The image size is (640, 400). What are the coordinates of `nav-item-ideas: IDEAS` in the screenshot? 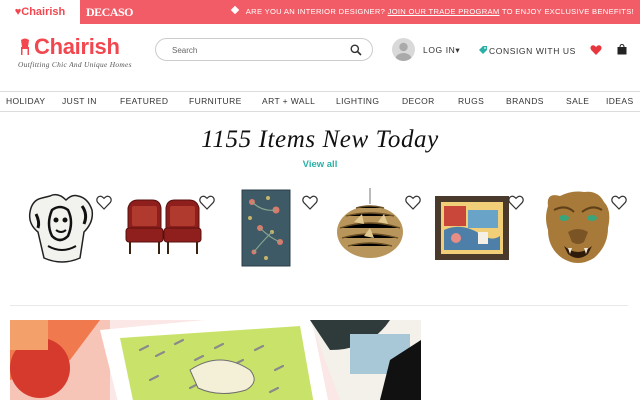 It's located at (620, 101).